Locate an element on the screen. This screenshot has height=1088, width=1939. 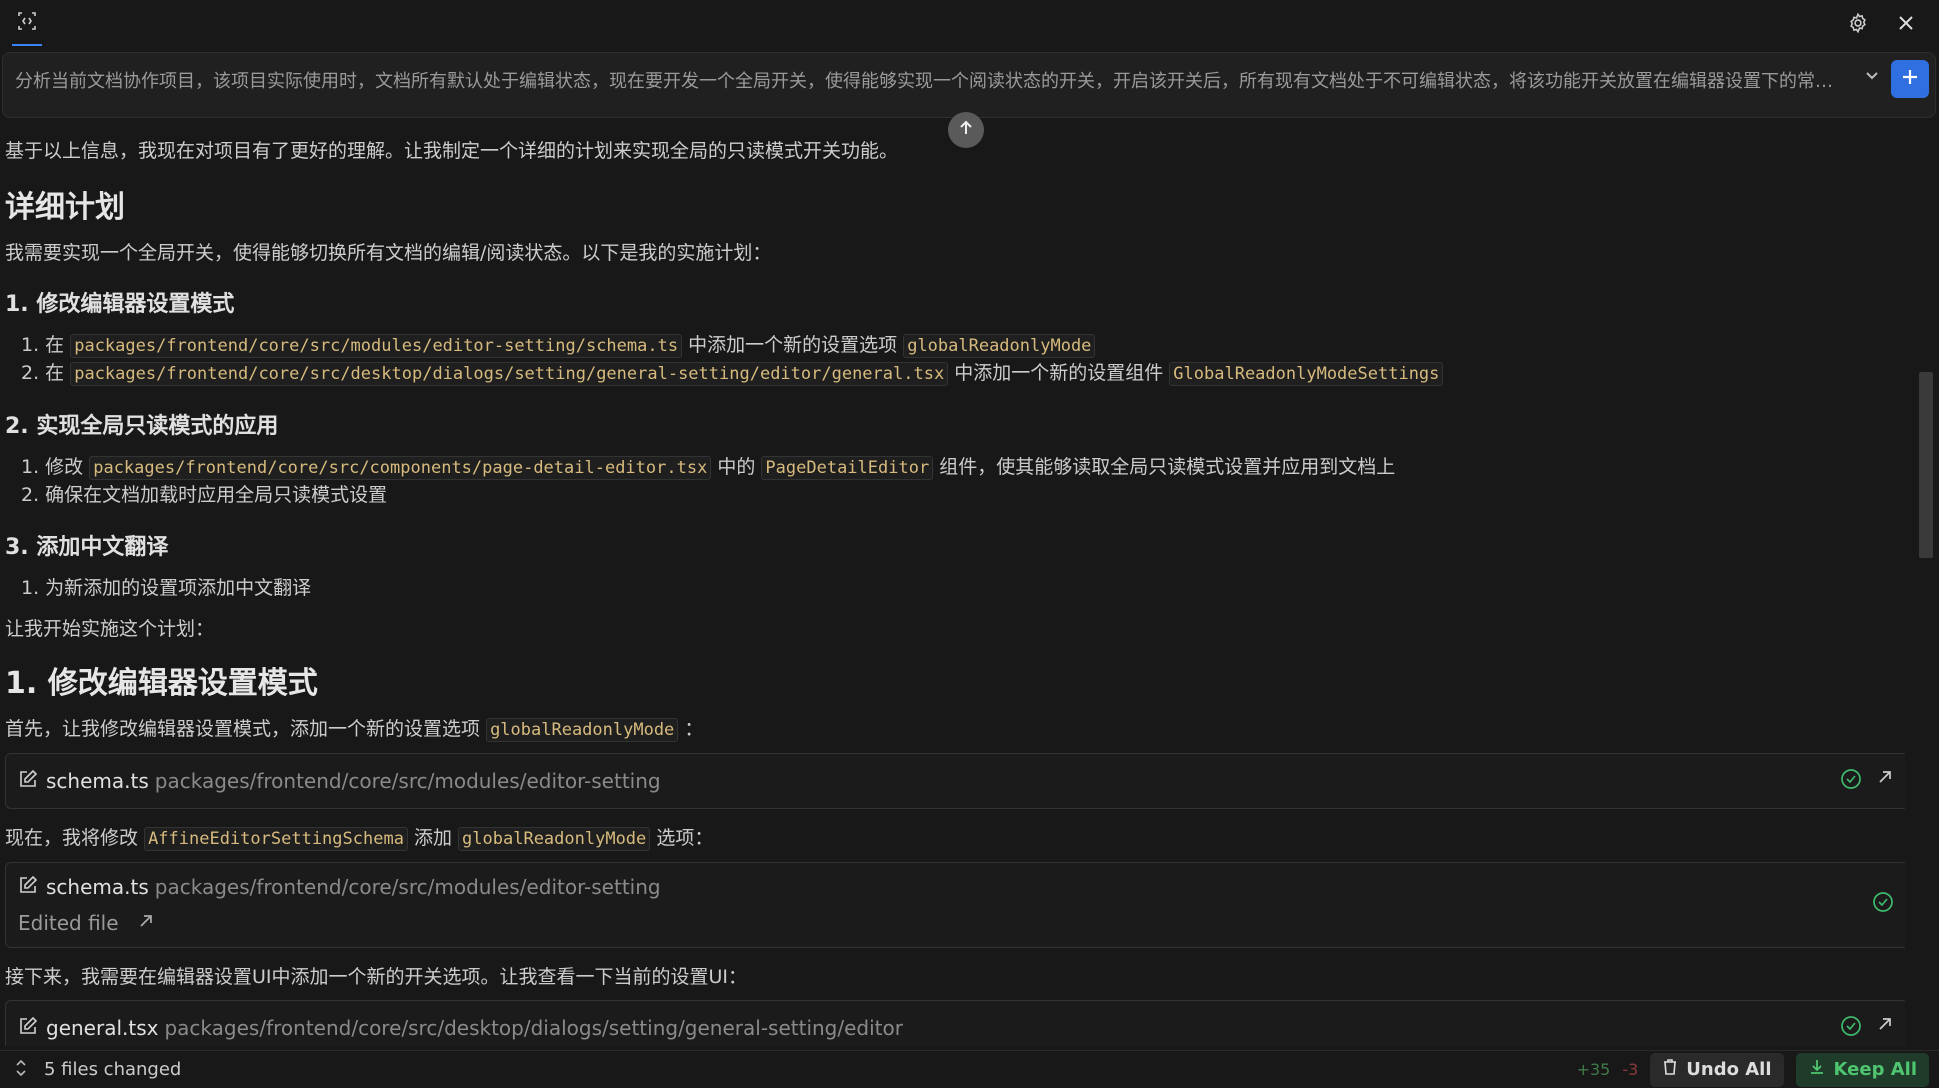
undo-all-button: Undo All is located at coordinates (1717, 1069).